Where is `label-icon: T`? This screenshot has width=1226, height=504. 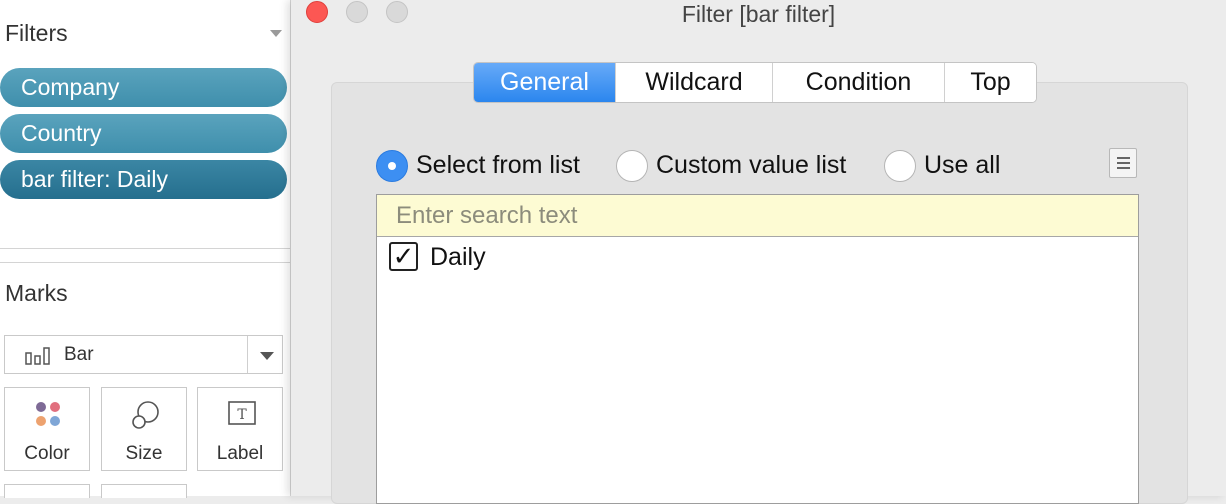
label-icon: T is located at coordinates (242, 413).